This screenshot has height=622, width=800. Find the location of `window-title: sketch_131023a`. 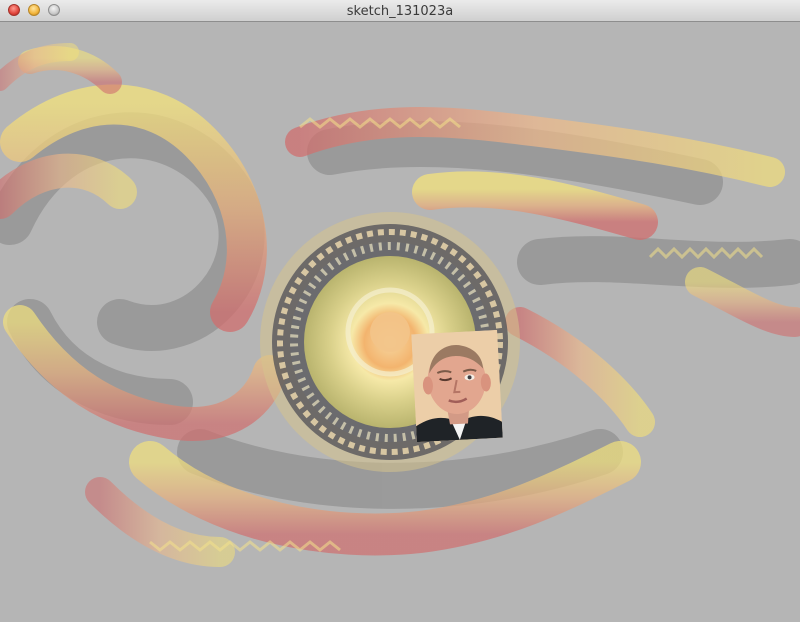

window-title: sketch_131023a is located at coordinates (400, 11).